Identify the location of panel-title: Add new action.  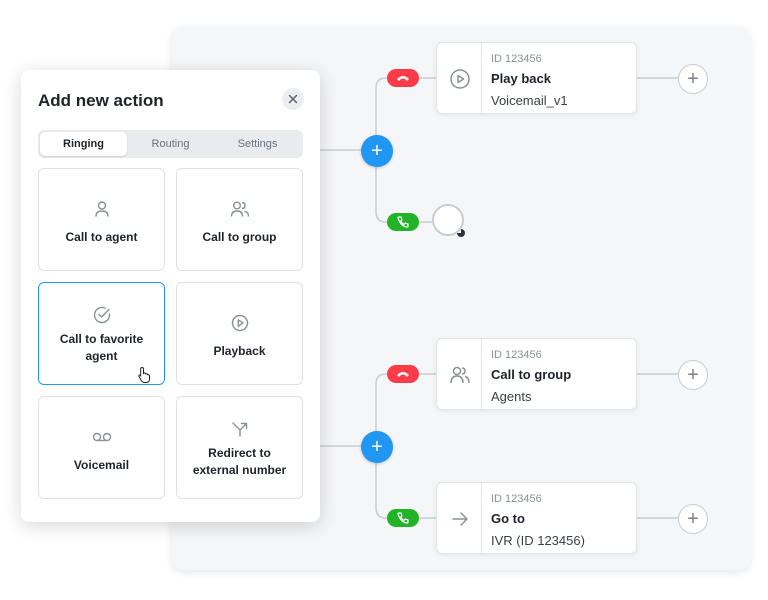
(101, 100).